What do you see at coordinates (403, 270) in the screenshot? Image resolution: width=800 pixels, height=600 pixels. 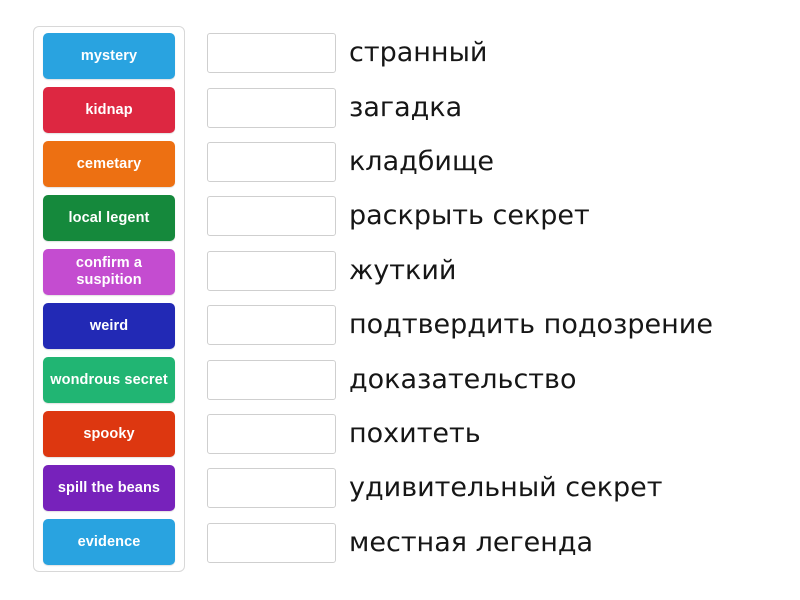 I see `translation-label: жуткий` at bounding box center [403, 270].